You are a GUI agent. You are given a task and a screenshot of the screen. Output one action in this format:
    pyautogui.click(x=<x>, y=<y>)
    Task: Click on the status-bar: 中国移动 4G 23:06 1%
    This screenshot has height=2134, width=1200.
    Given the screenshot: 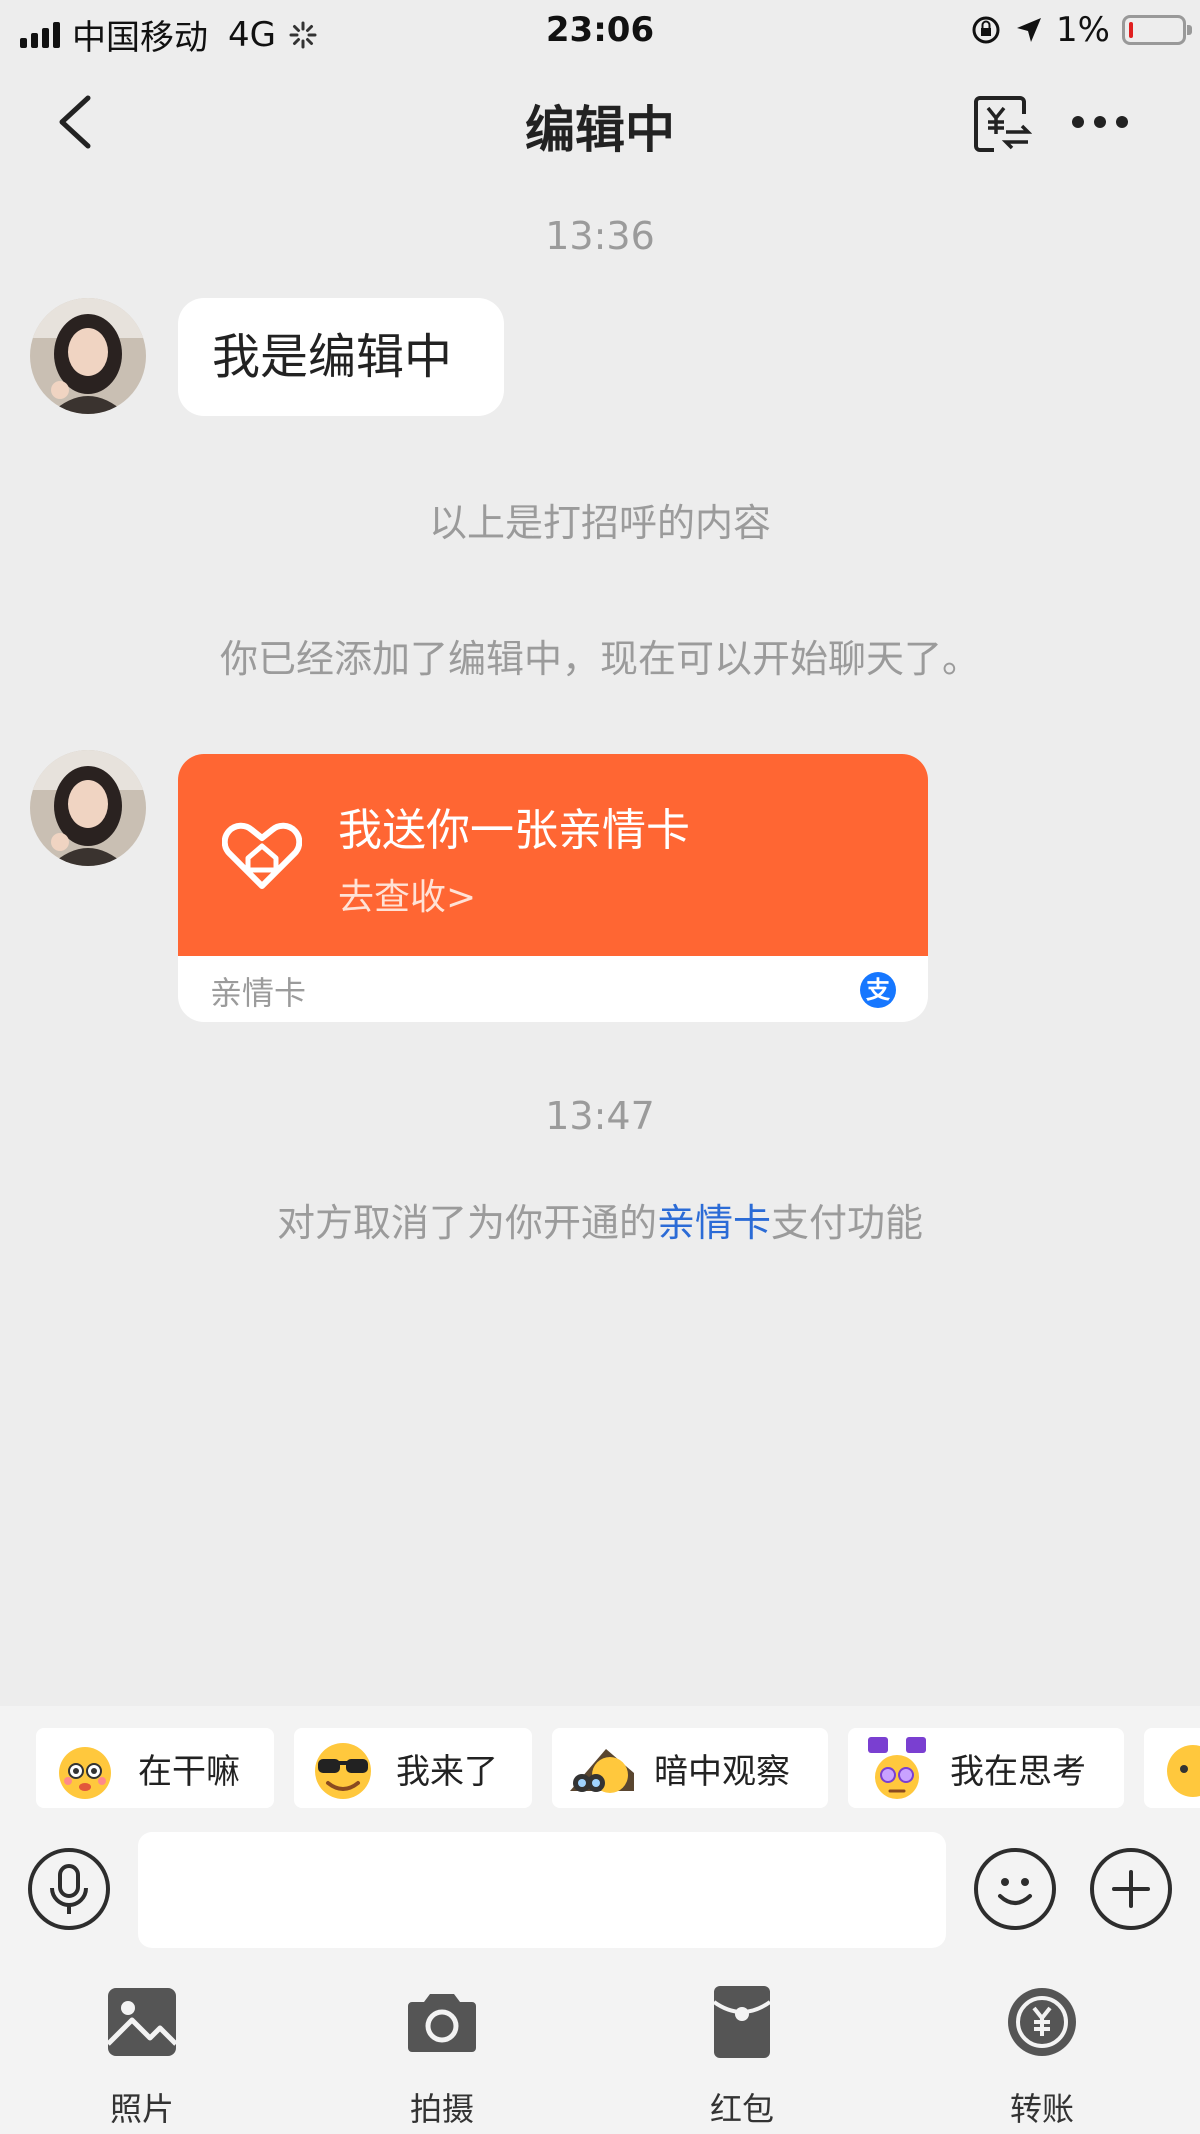 What is the action you would take?
    pyautogui.click(x=600, y=31)
    